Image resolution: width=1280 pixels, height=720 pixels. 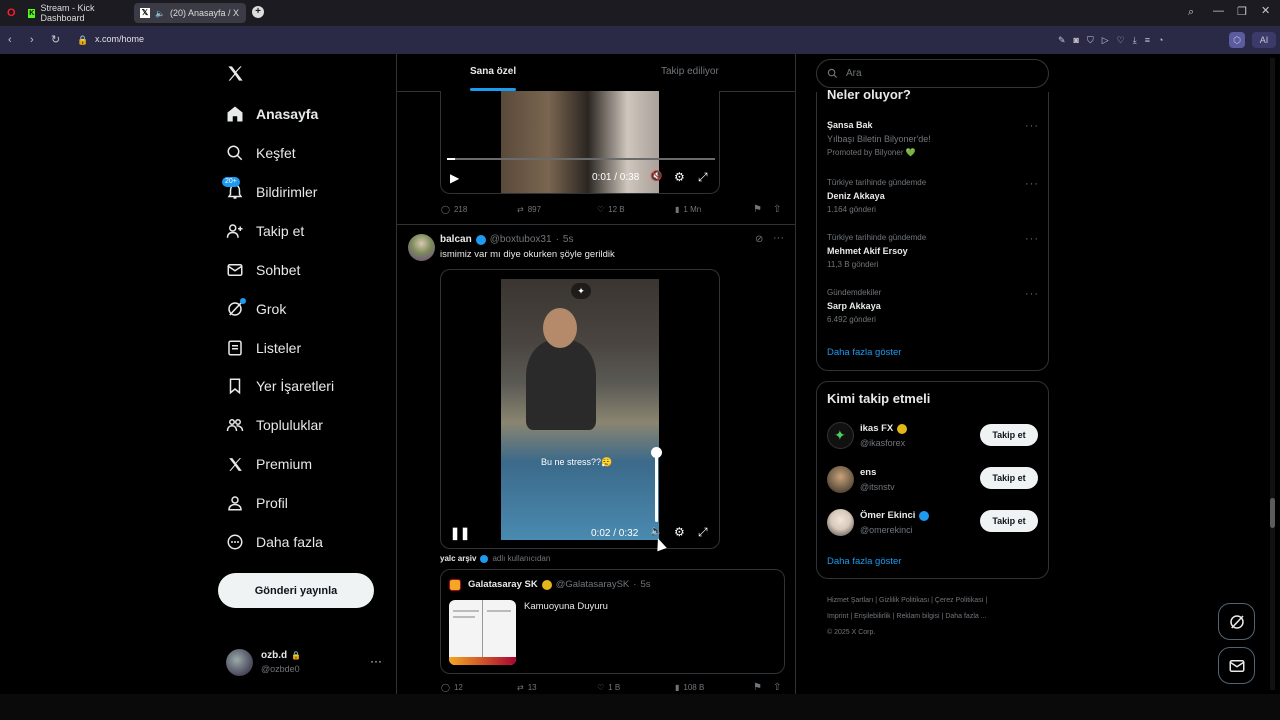 I want to click on x-logo-icon, so click(x=236, y=74).